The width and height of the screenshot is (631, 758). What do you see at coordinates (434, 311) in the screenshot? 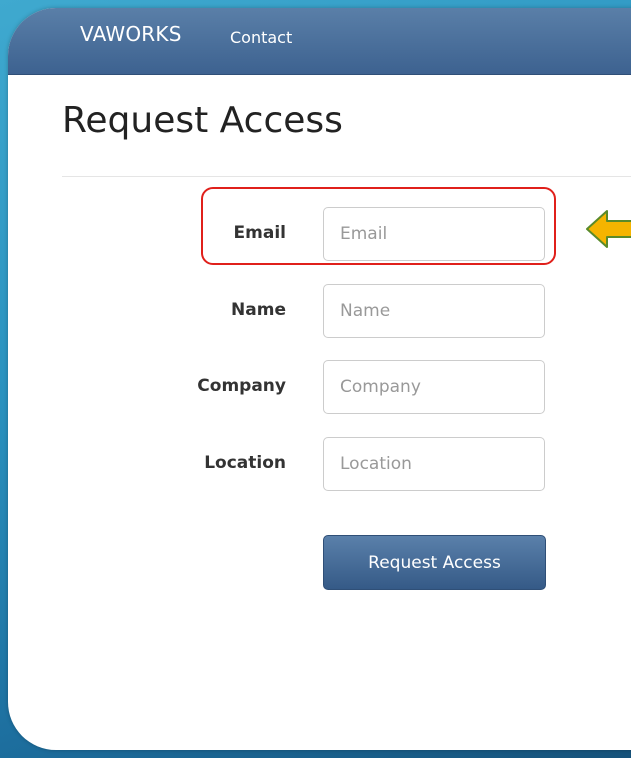
I see `name-field` at bounding box center [434, 311].